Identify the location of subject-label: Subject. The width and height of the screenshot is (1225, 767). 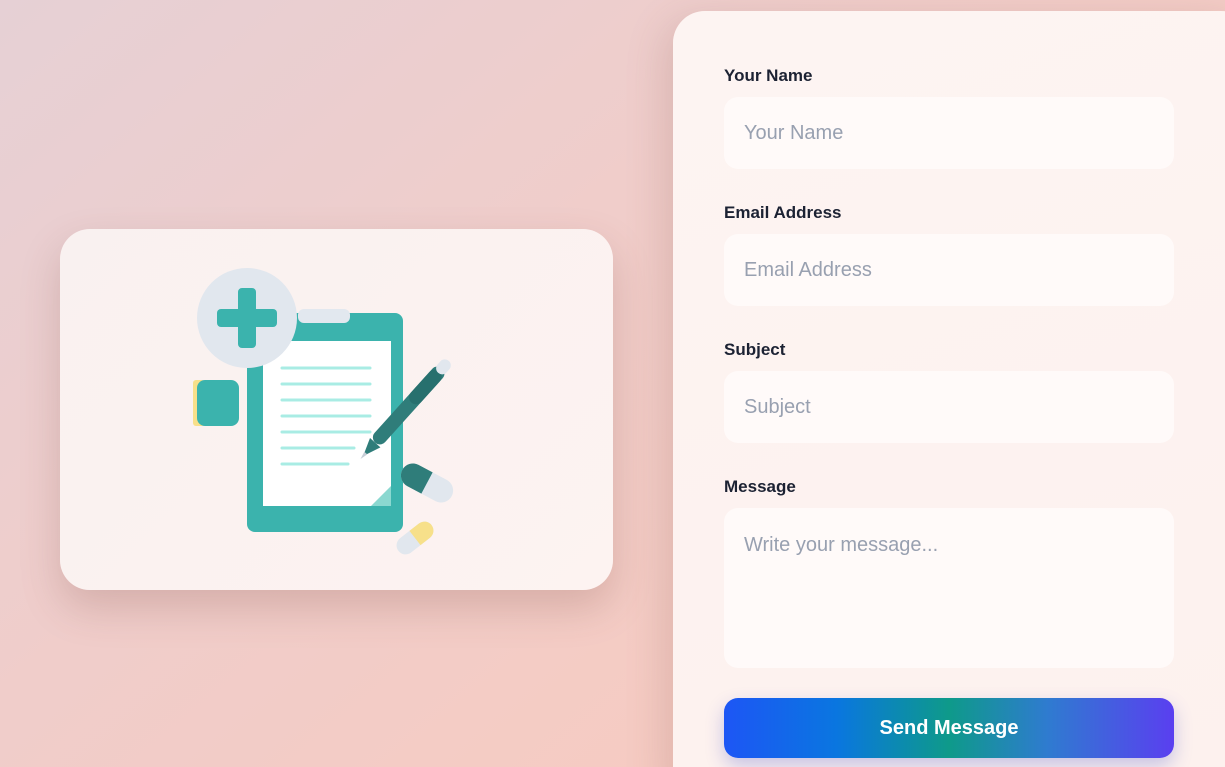
(755, 349).